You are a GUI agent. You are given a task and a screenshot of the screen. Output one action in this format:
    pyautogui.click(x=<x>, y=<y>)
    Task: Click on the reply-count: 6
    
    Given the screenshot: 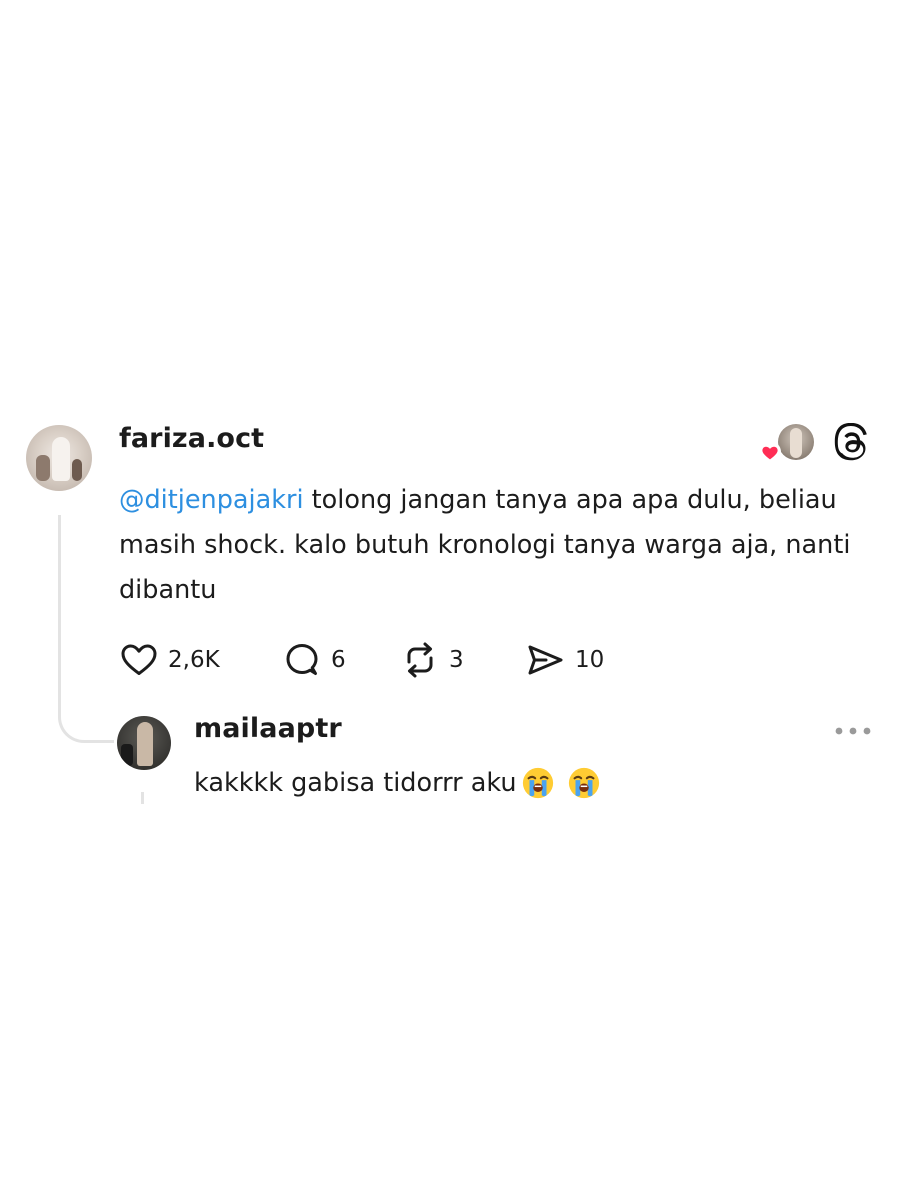 What is the action you would take?
    pyautogui.click(x=338, y=660)
    